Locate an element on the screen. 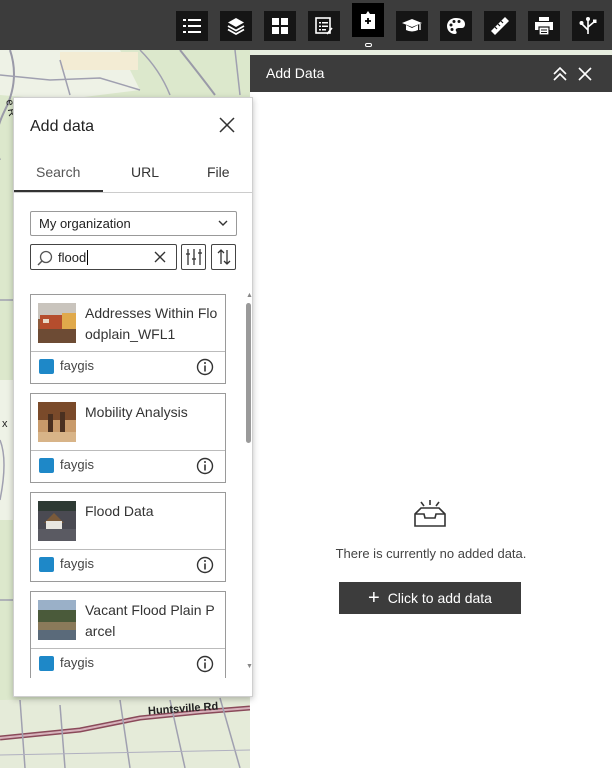 The height and width of the screenshot is (768, 612). source-tabs: Search URL File is located at coordinates (133, 174).